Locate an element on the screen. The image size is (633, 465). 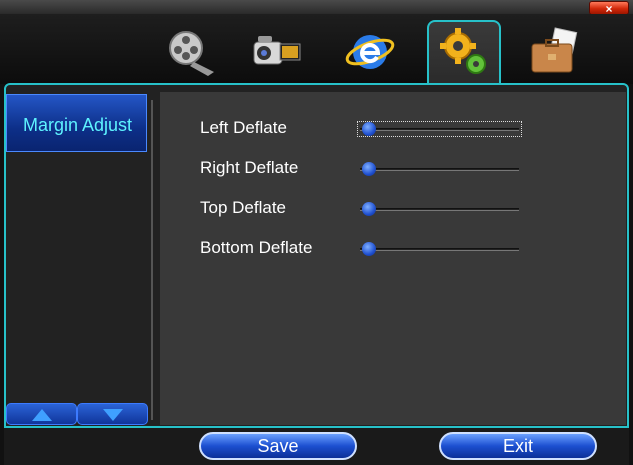
right-deflate-label: Right Deflate is located at coordinates (249, 167).